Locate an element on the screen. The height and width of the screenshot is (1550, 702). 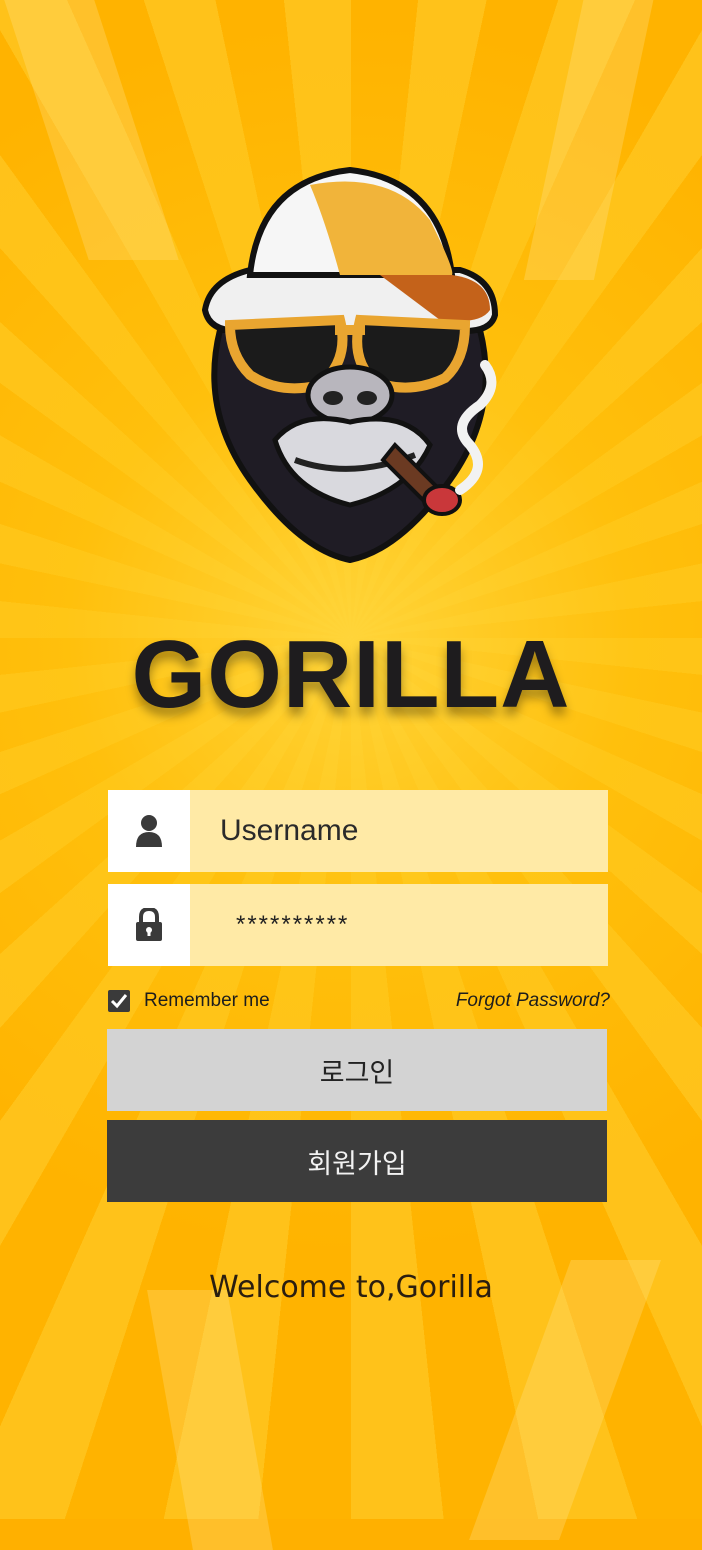
password-field is located at coordinates (358, 925).